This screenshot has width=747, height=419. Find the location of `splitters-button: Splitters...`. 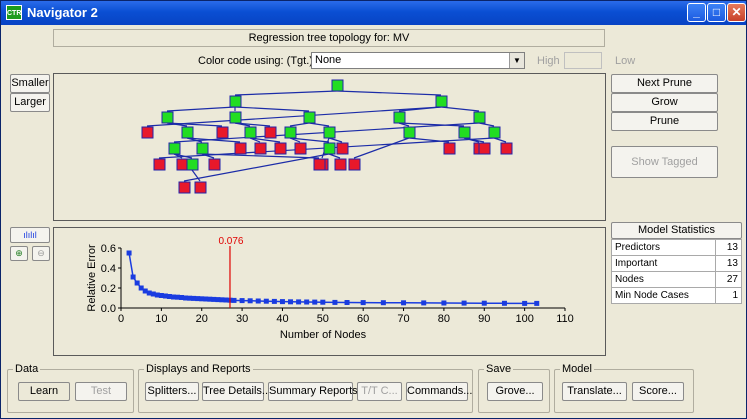

splitters-button: Splitters... is located at coordinates (172, 391).